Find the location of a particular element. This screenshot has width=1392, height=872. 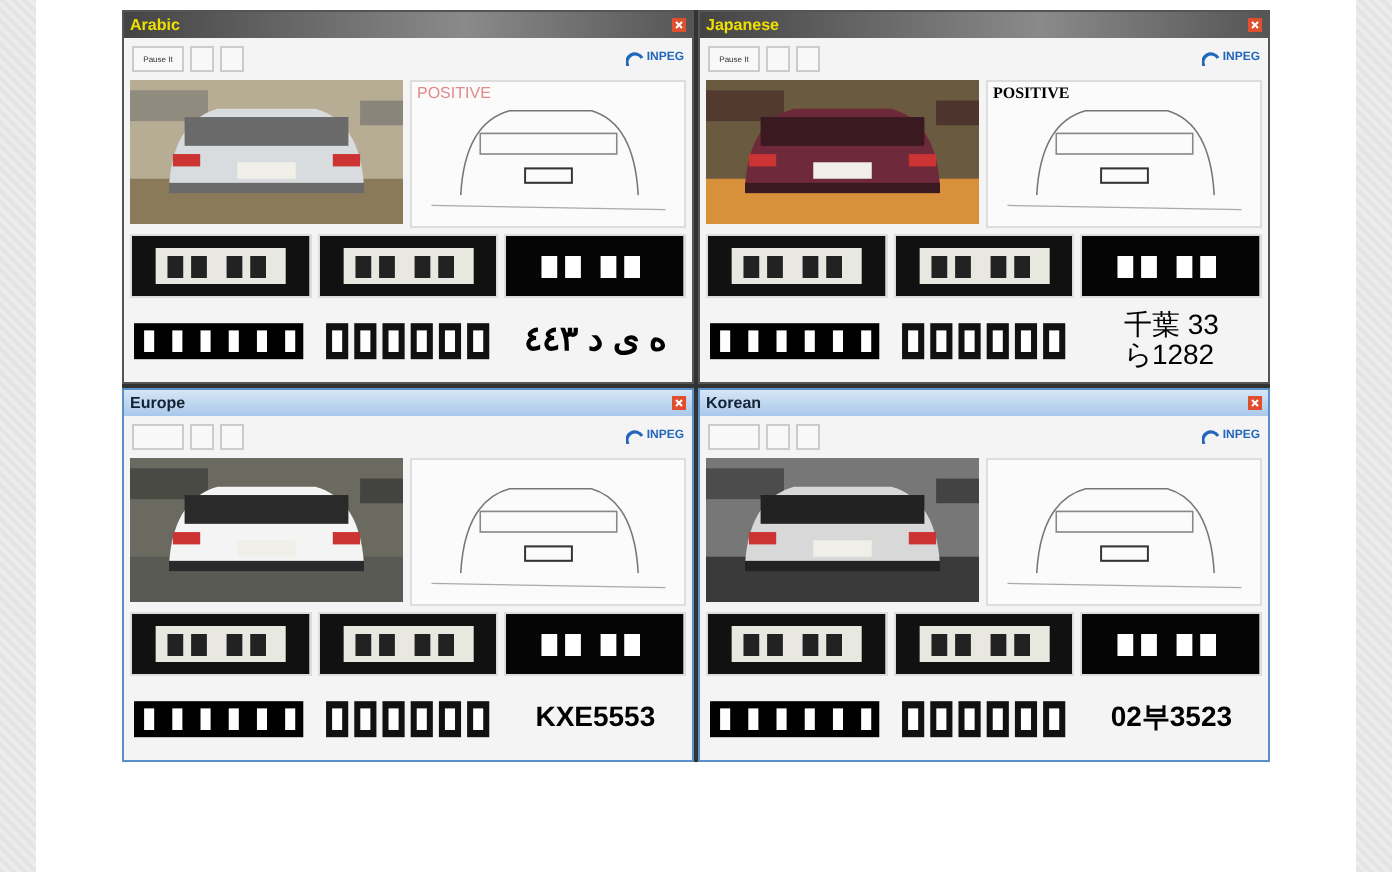

window-title: Arabic is located at coordinates (155, 24).